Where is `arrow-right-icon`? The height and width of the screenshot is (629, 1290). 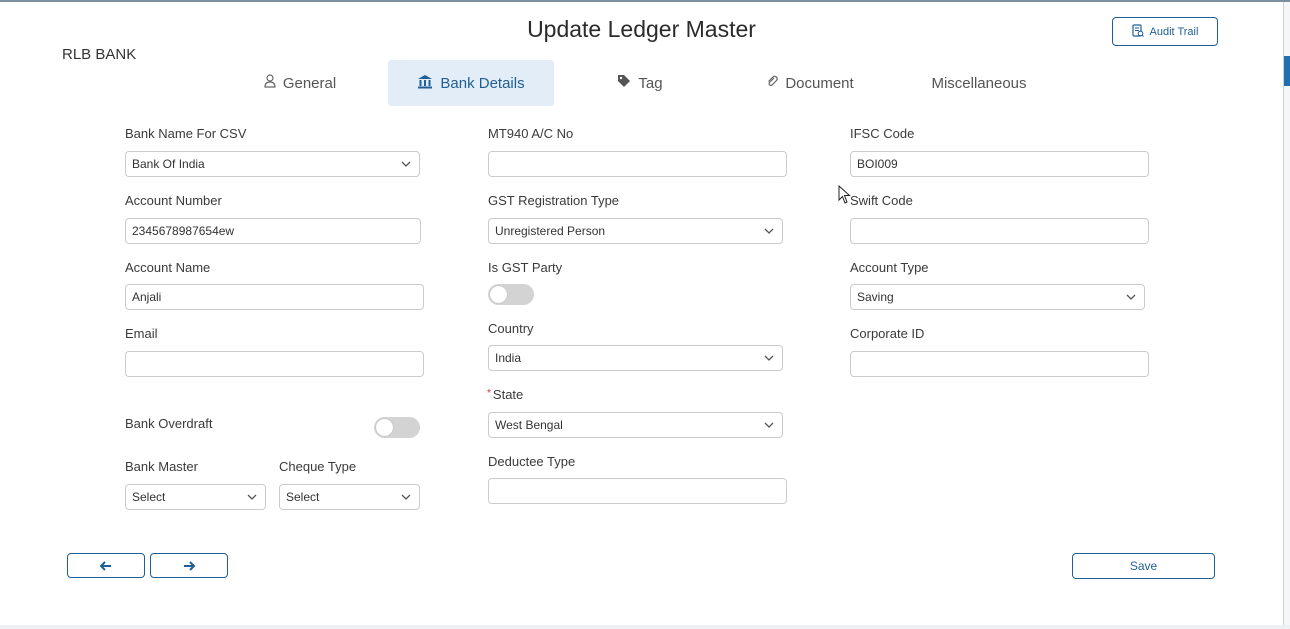
arrow-right-icon is located at coordinates (190, 565).